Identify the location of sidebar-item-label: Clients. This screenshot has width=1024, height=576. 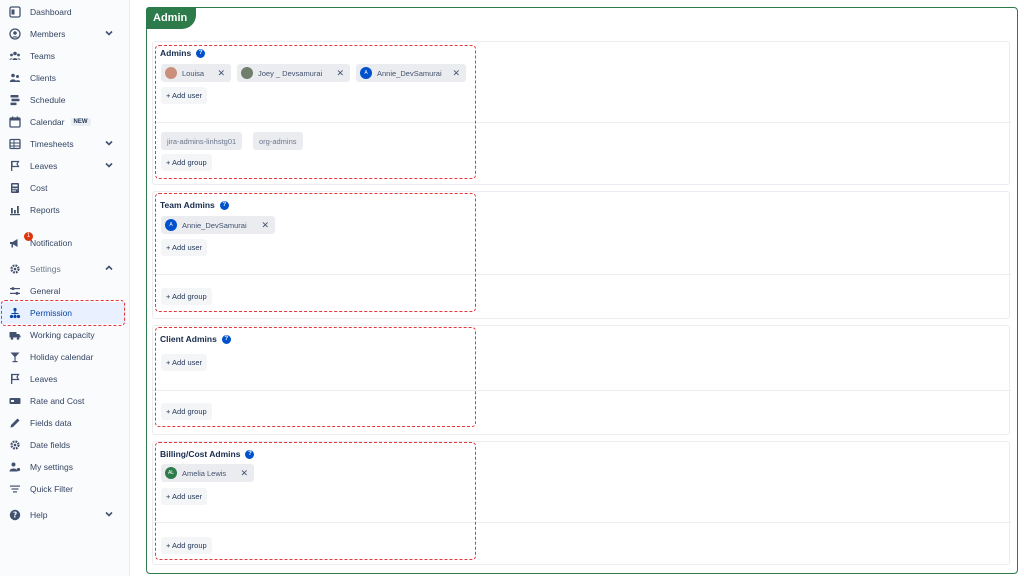
(43, 78).